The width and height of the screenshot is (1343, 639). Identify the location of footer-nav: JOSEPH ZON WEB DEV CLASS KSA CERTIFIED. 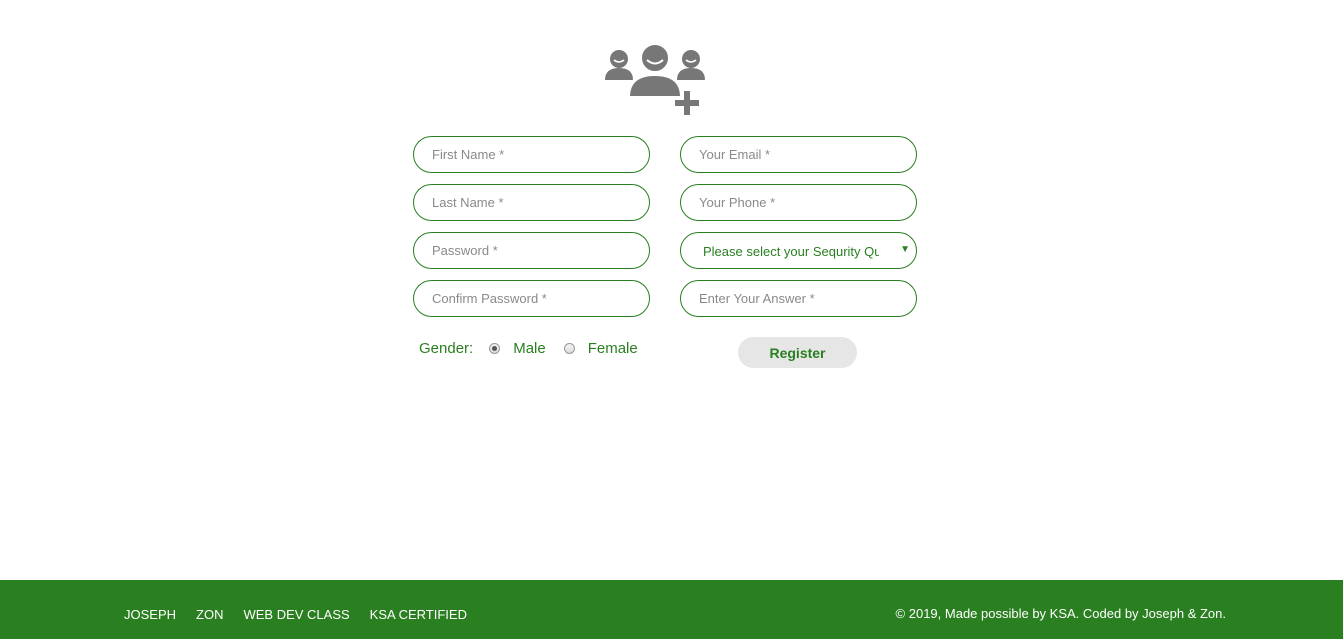
(305, 614).